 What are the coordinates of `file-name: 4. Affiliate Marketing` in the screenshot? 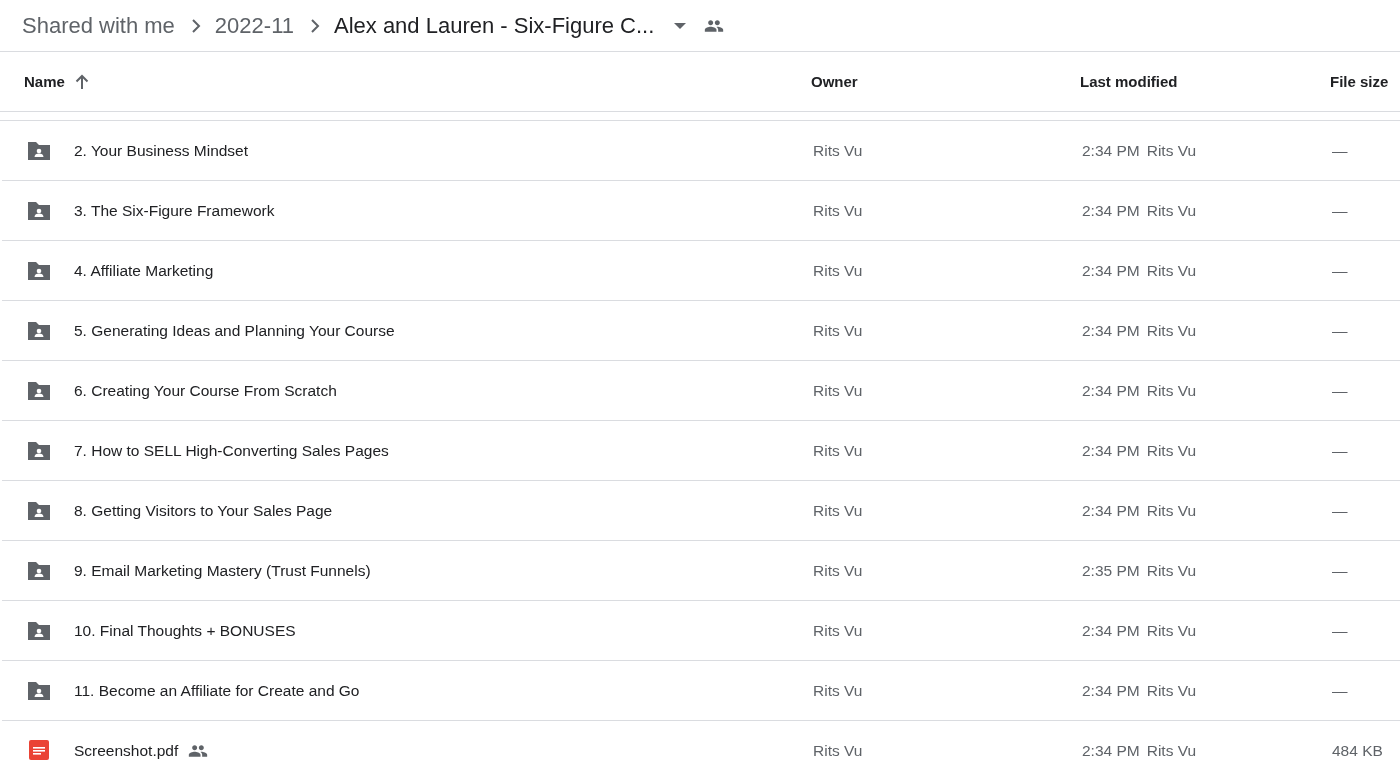 It's located at (144, 270).